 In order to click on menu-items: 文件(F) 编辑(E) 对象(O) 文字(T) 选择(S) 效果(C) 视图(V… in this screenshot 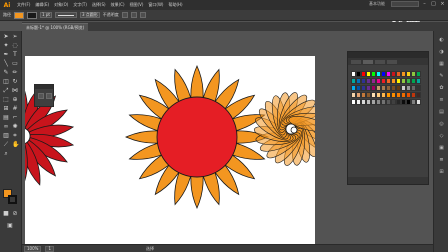, I will do `click(100, 5)`.